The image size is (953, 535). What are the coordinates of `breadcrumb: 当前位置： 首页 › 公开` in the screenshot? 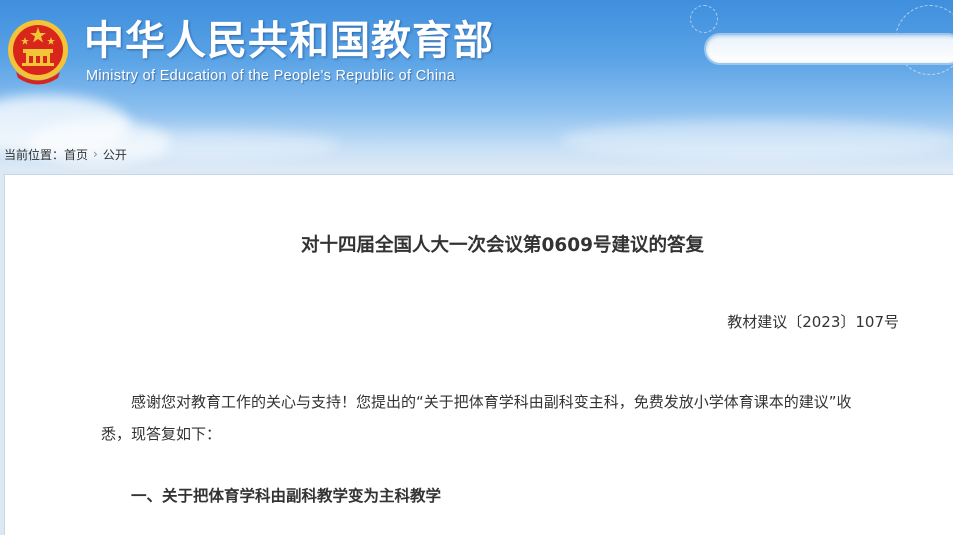 It's located at (65, 154).